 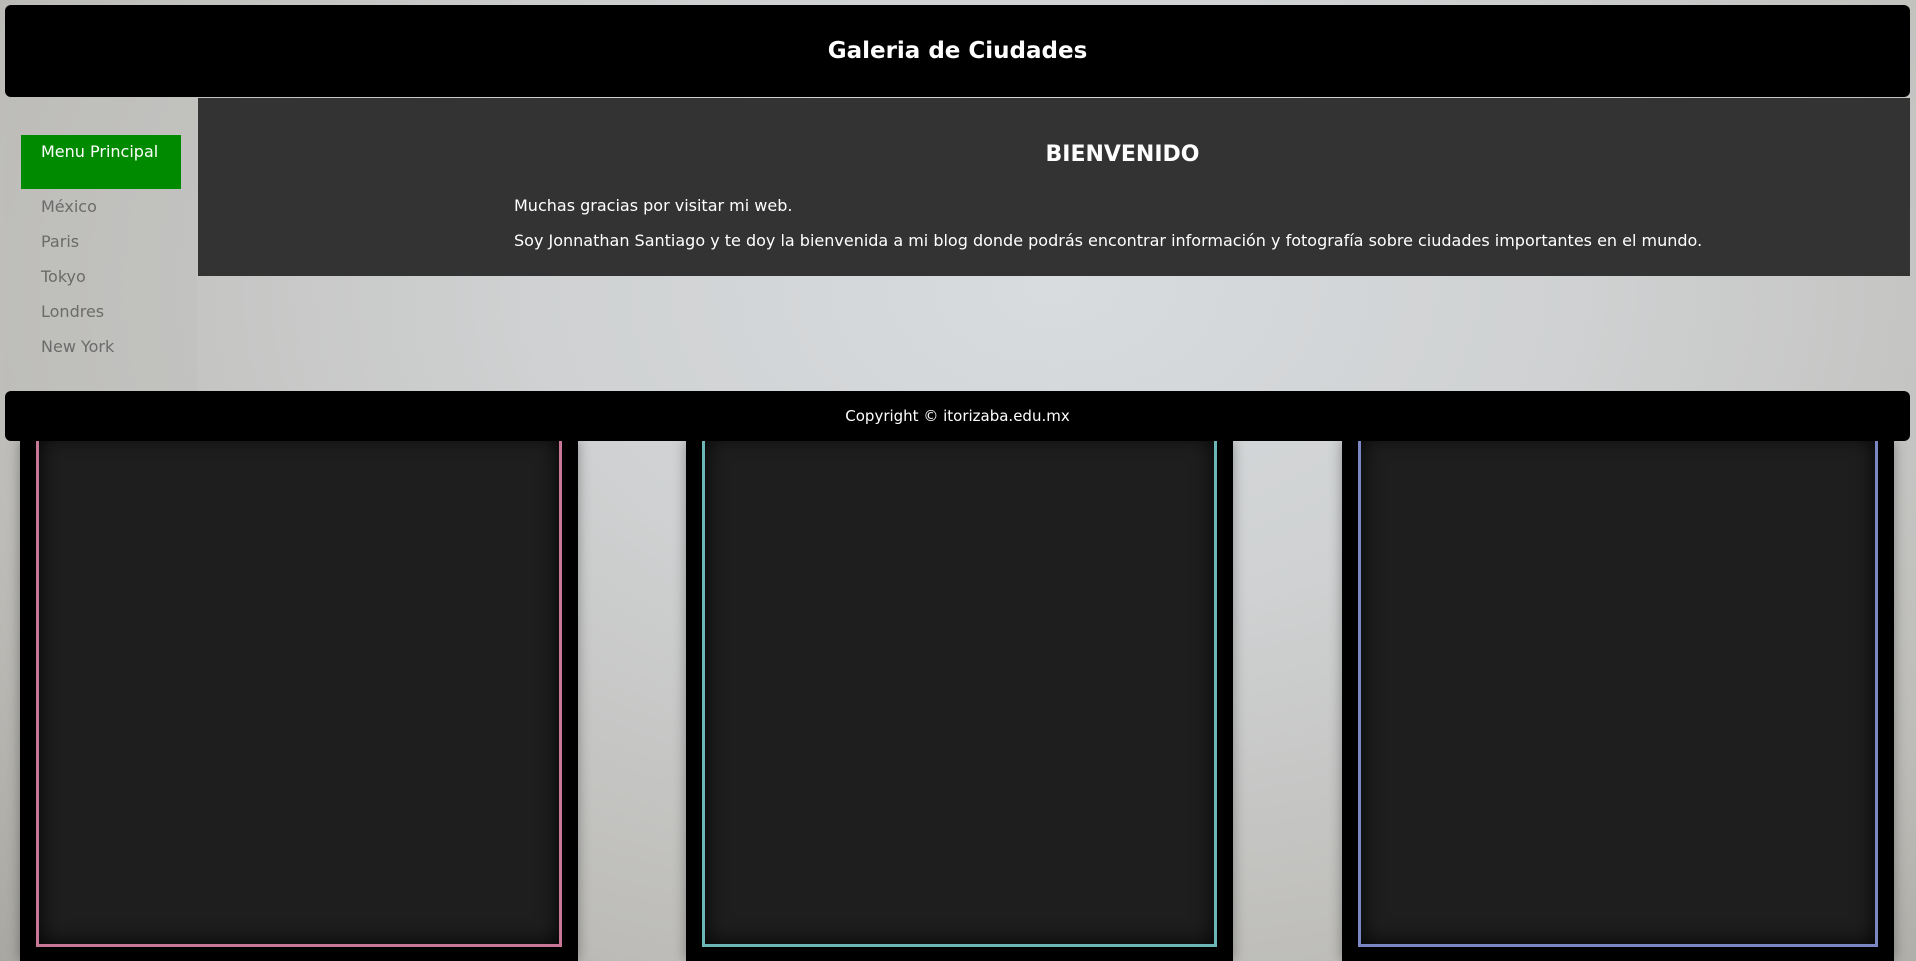 What do you see at coordinates (101, 346) in the screenshot?
I see `menu-item-new-york: New York` at bounding box center [101, 346].